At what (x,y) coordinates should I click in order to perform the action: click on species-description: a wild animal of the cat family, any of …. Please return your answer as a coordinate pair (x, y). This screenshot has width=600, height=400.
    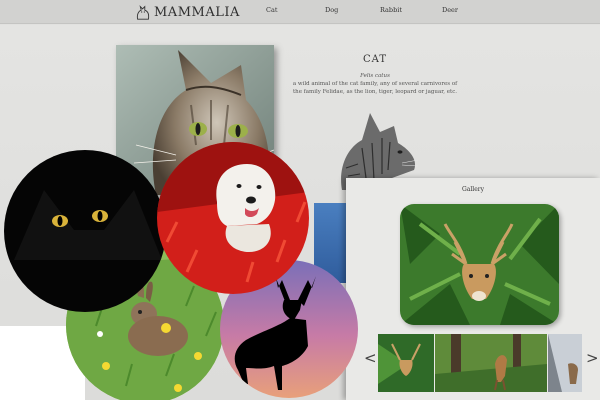
    Looking at the image, I should click on (375, 88).